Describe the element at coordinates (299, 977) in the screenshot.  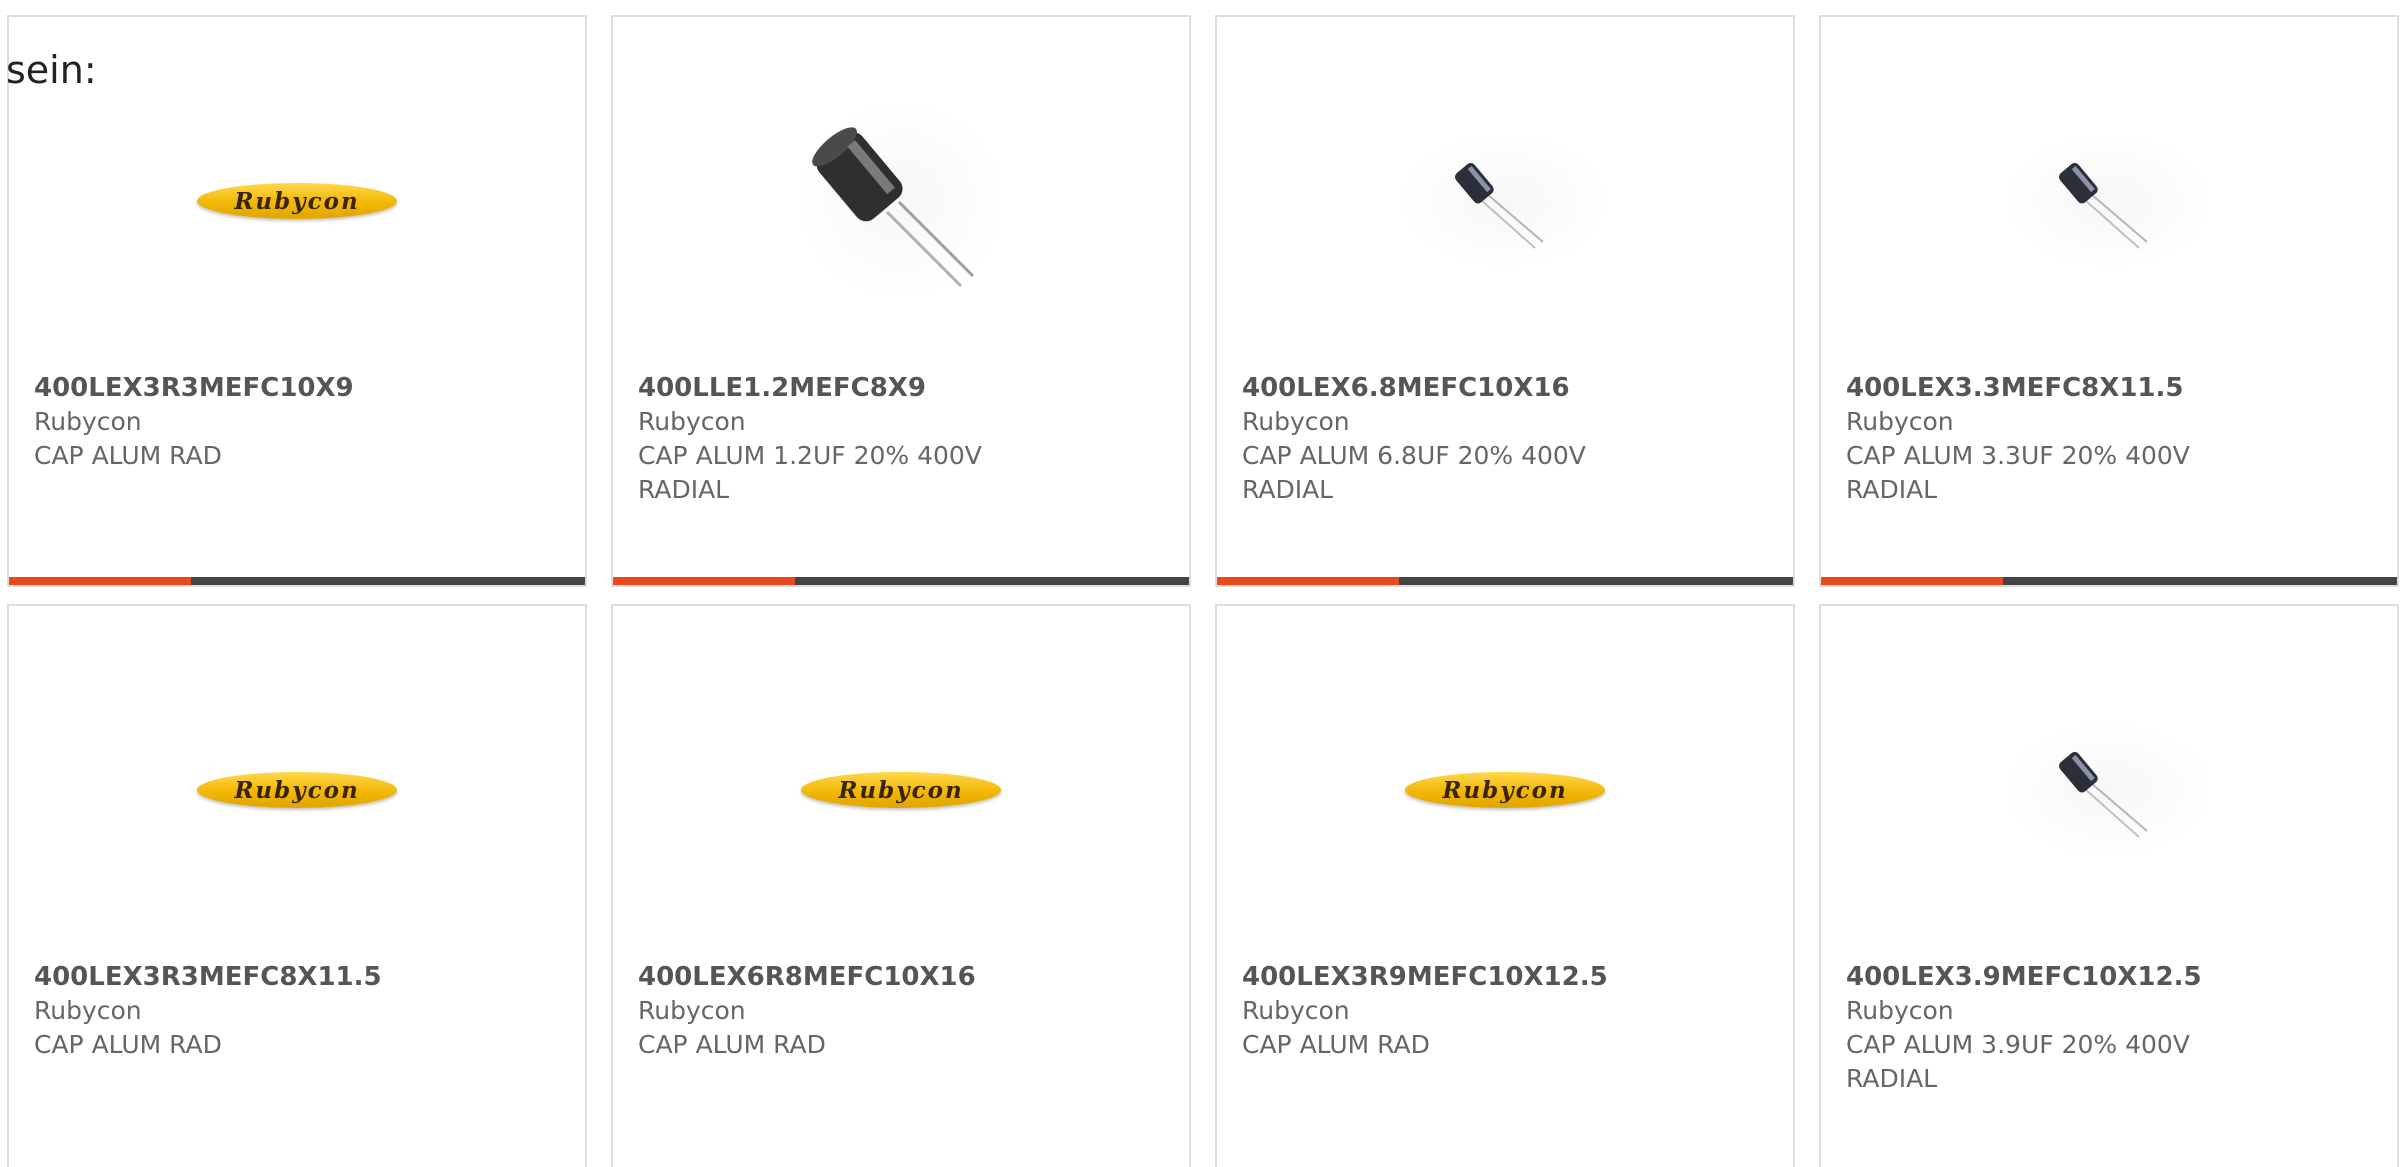
I see `part-number: 400LEX3R3MEFC8X11.5` at that location.